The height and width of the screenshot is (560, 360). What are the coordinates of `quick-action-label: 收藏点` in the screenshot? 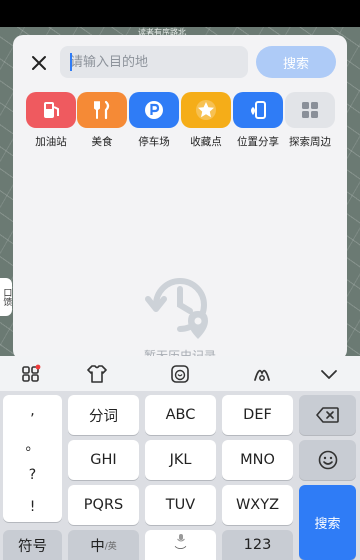 It's located at (206, 142).